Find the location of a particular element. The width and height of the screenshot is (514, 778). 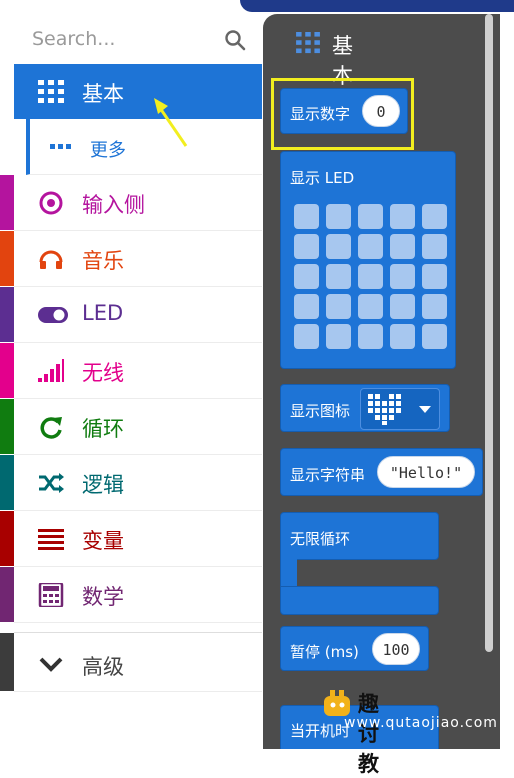

pause-input: 100 is located at coordinates (396, 649).